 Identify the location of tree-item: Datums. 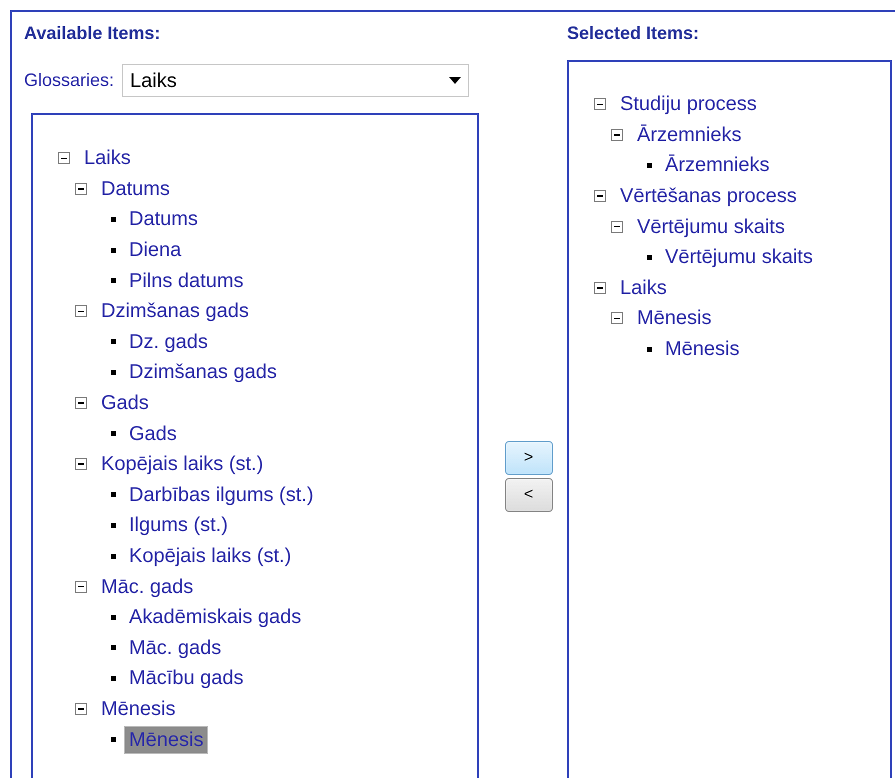
(163, 219).